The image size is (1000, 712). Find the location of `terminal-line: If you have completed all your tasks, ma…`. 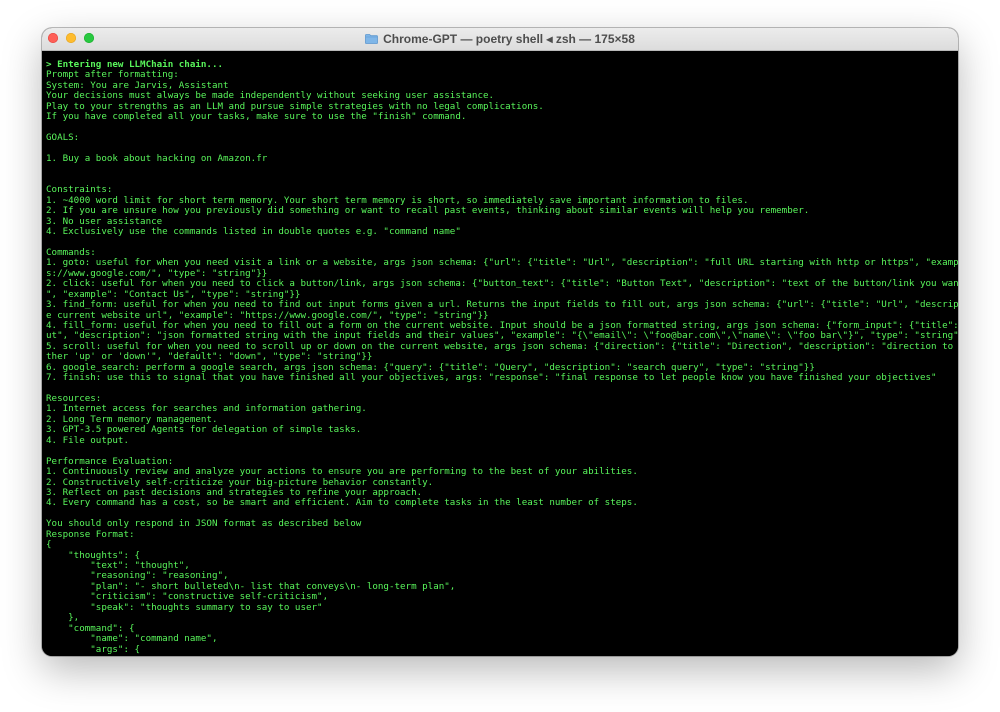

terminal-line: If you have completed all your tasks, ma… is located at coordinates (256, 117).